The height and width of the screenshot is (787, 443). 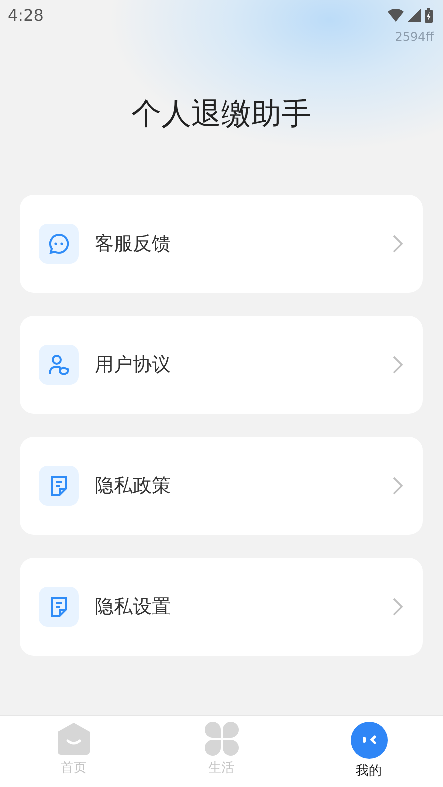 What do you see at coordinates (73, 739) in the screenshot?
I see `home-icon` at bounding box center [73, 739].